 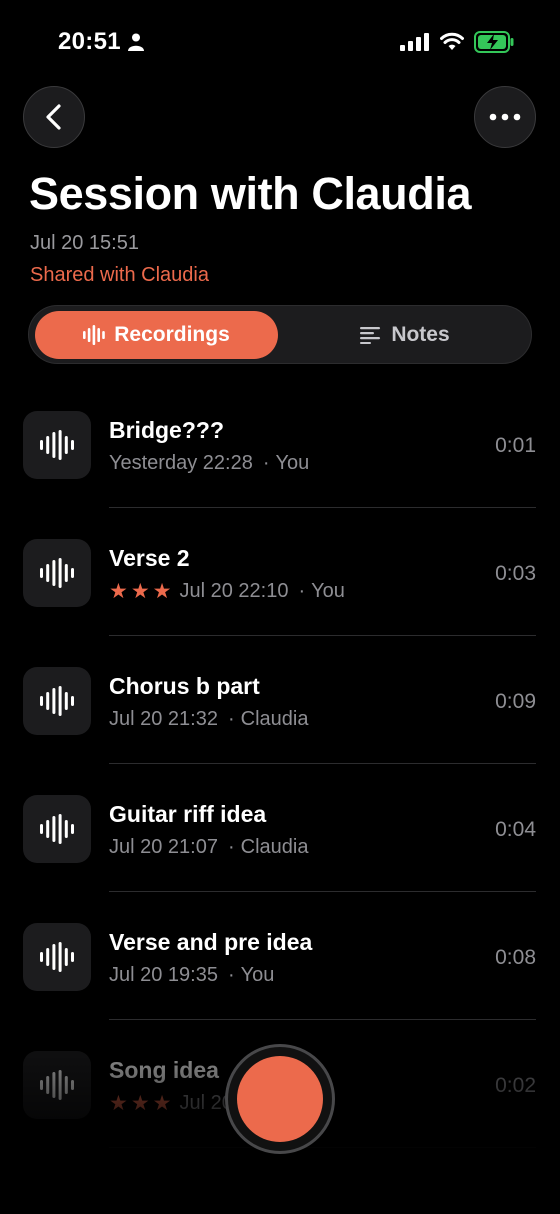 I want to click on battery-charging-icon, so click(x=494, y=42).